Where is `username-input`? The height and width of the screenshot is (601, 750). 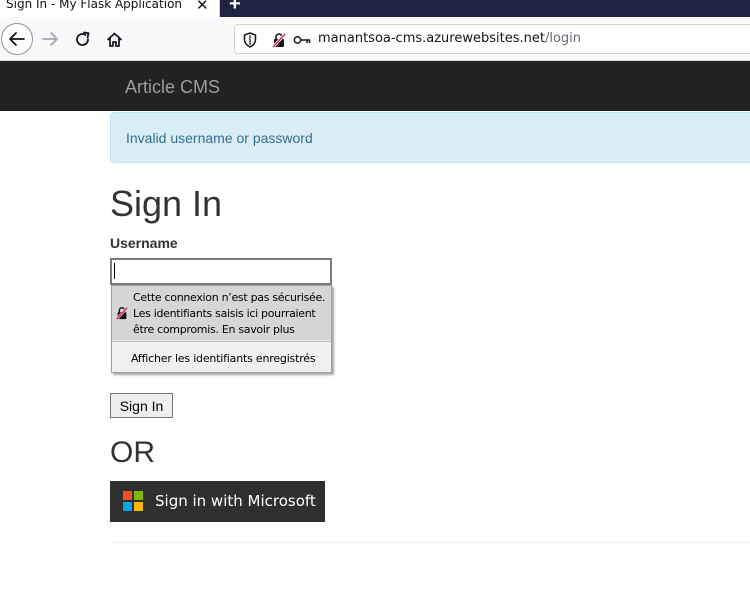 username-input is located at coordinates (221, 271).